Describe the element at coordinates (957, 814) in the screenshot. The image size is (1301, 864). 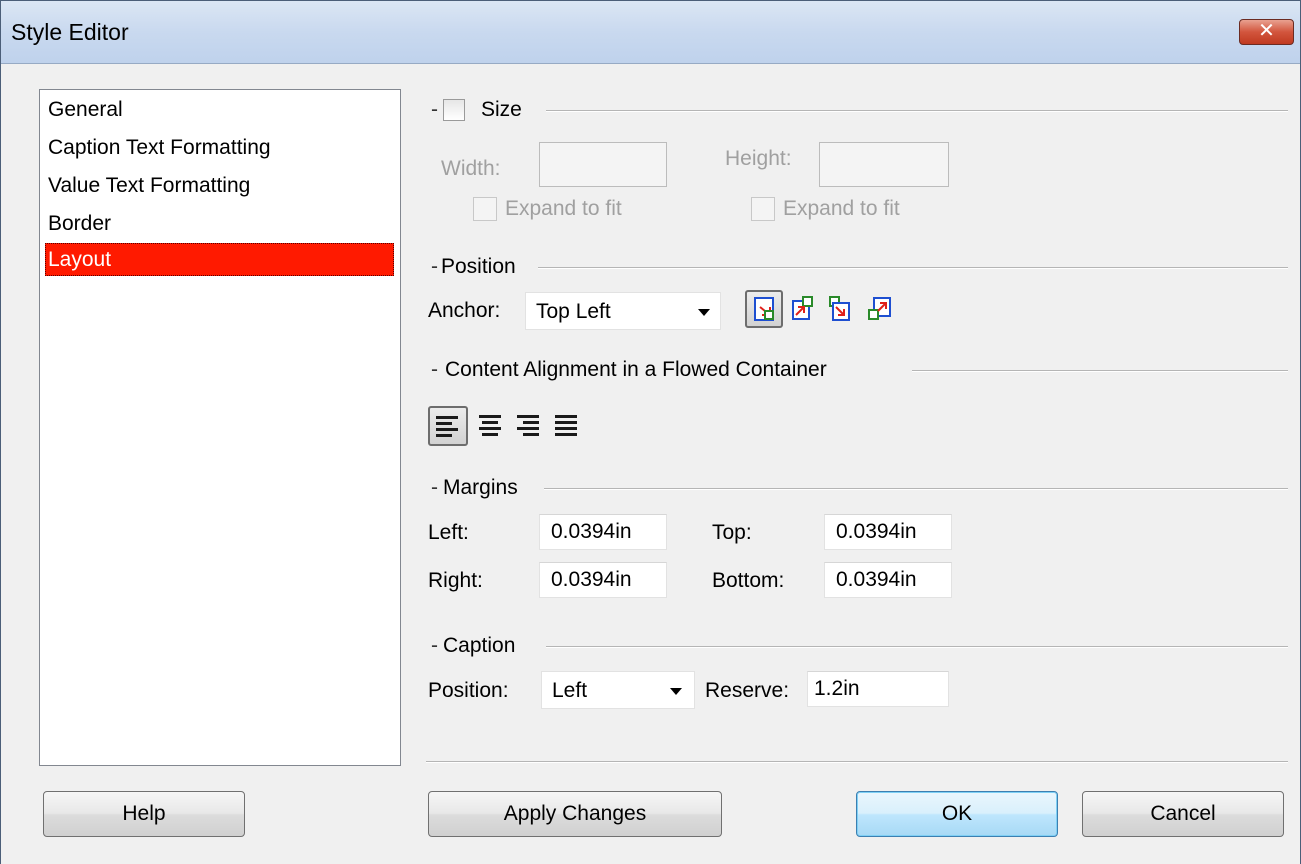
I see `ok-button: OK` at that location.